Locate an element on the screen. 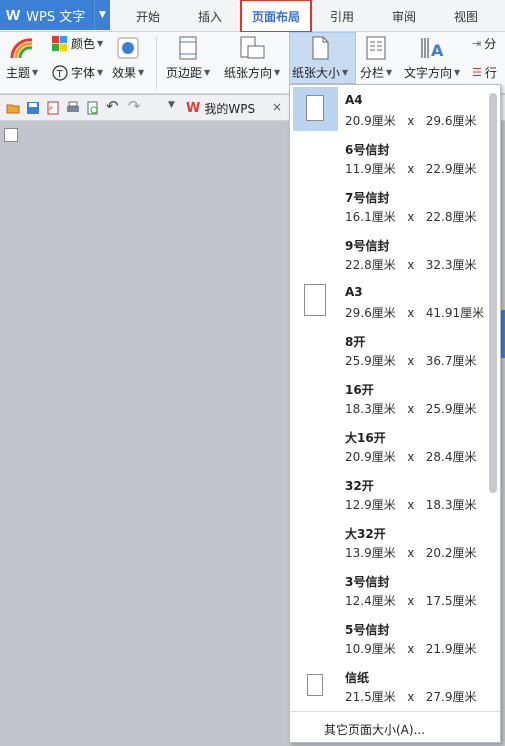 The width and height of the screenshot is (505, 746). paper-size-name: 大16开 is located at coordinates (365, 438).